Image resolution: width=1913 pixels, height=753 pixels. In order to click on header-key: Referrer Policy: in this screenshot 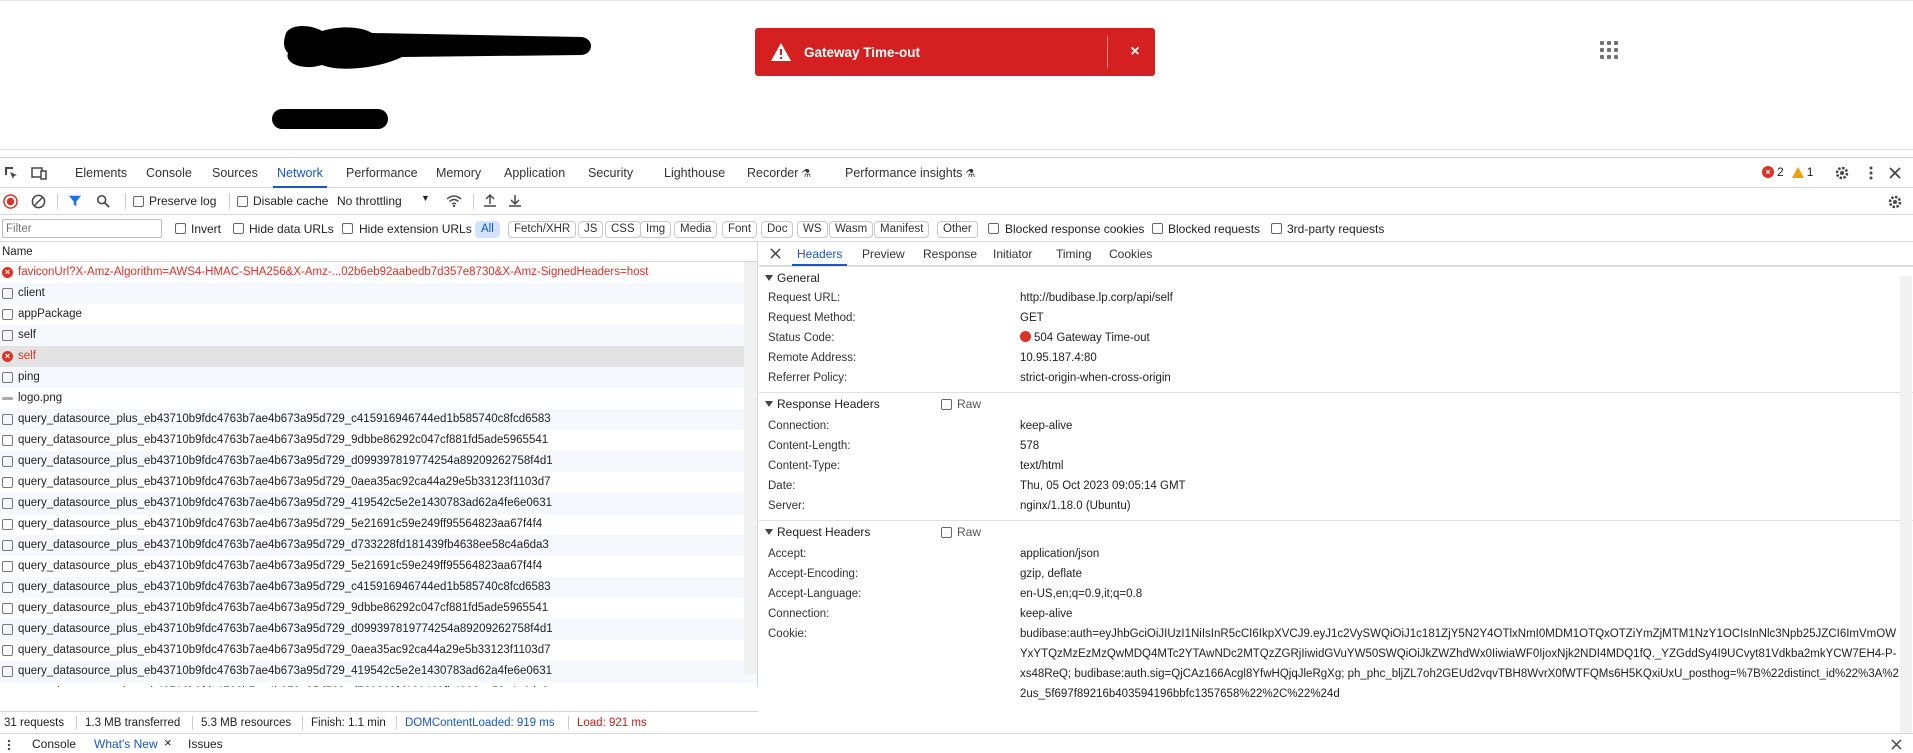, I will do `click(808, 378)`.